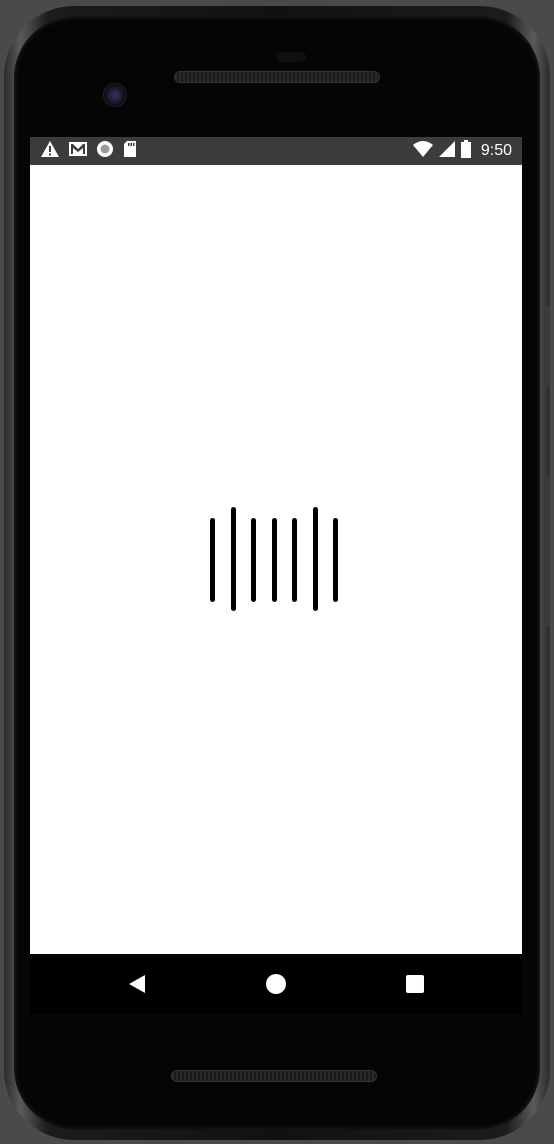 This screenshot has width=554, height=1144. I want to click on home-icon, so click(276, 984).